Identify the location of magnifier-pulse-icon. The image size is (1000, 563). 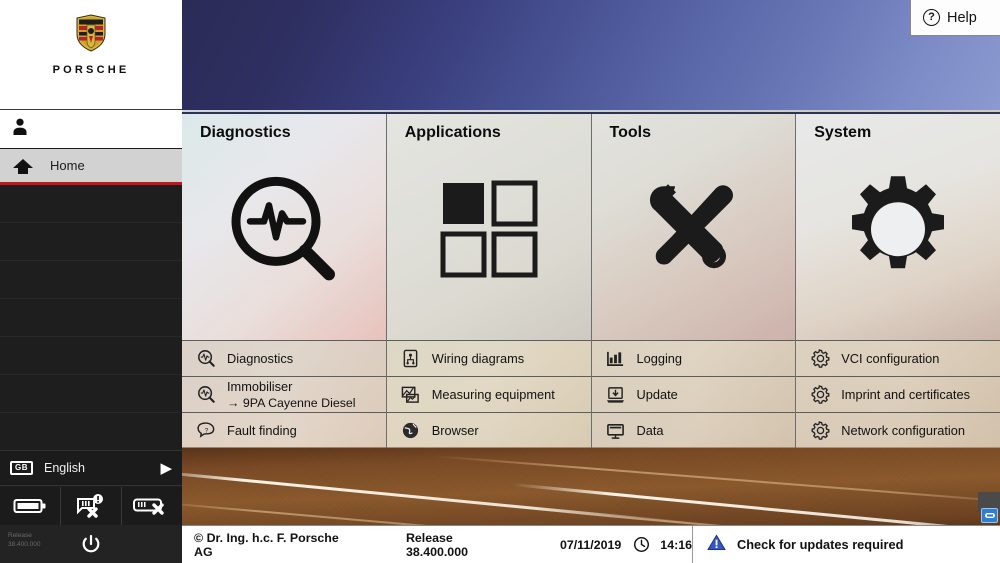
(284, 229).